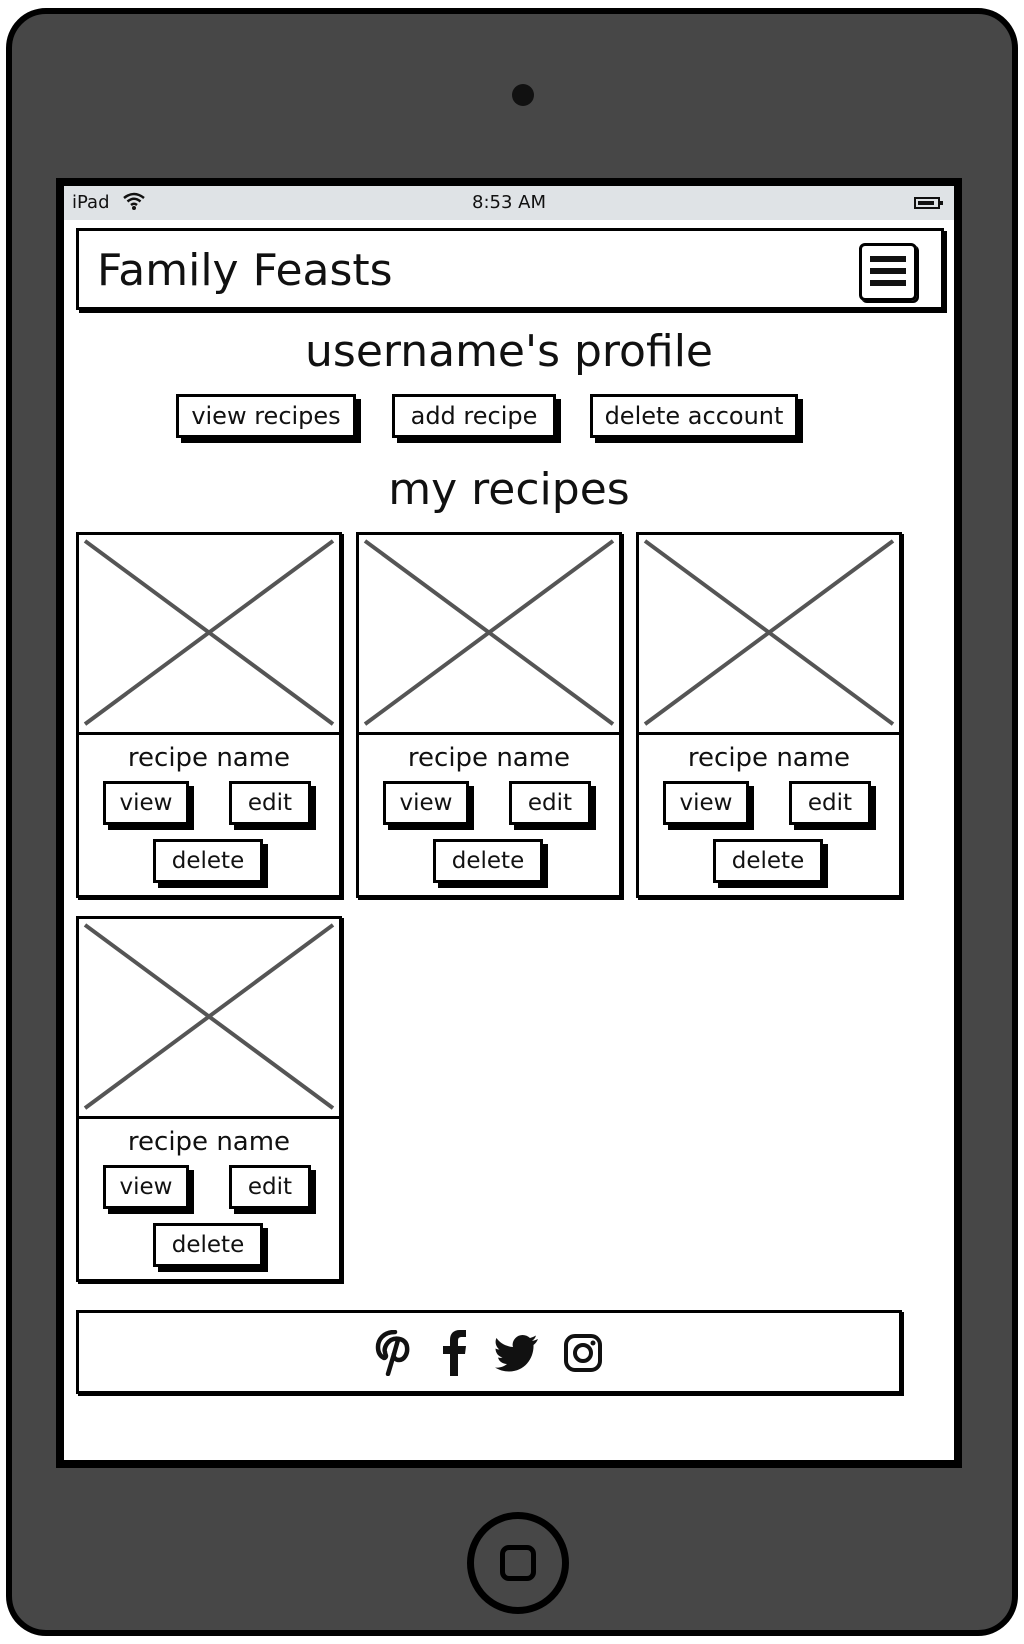 The height and width of the screenshot is (1644, 1024). Describe the element at coordinates (455, 1353) in the screenshot. I see `facebook-icon` at that location.